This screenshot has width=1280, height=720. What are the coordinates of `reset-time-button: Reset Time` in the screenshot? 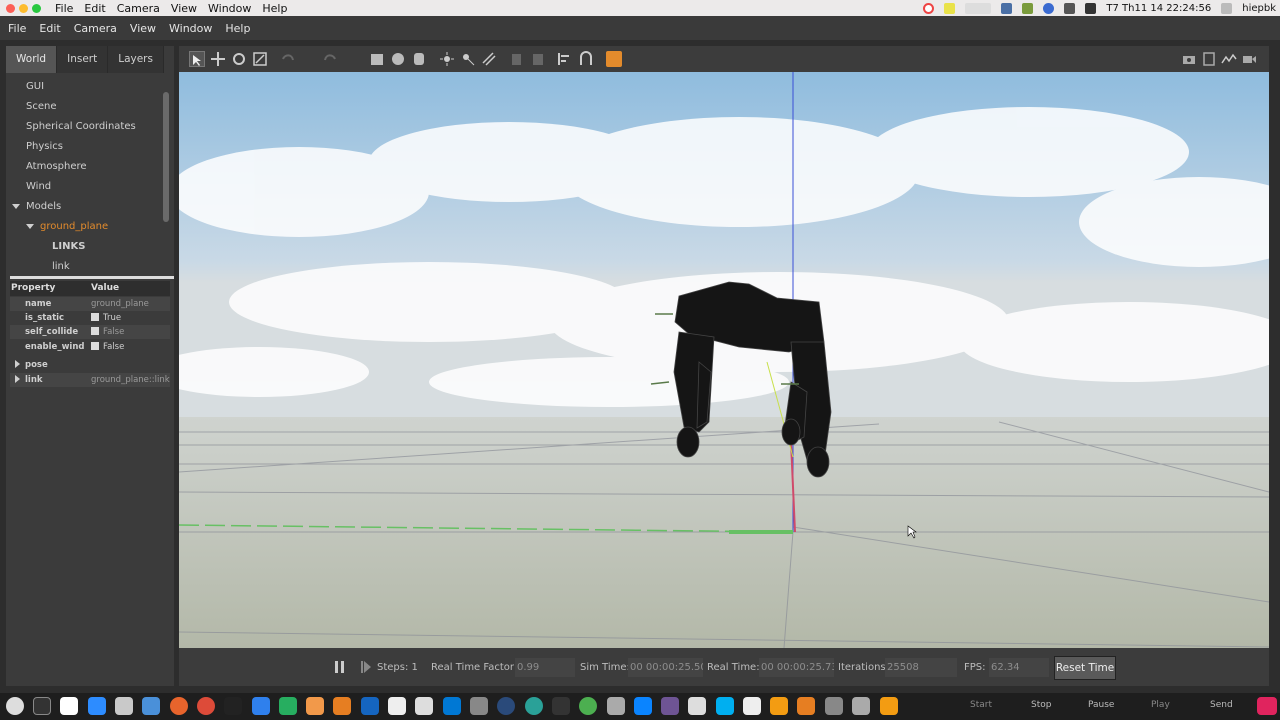 It's located at (1085, 668).